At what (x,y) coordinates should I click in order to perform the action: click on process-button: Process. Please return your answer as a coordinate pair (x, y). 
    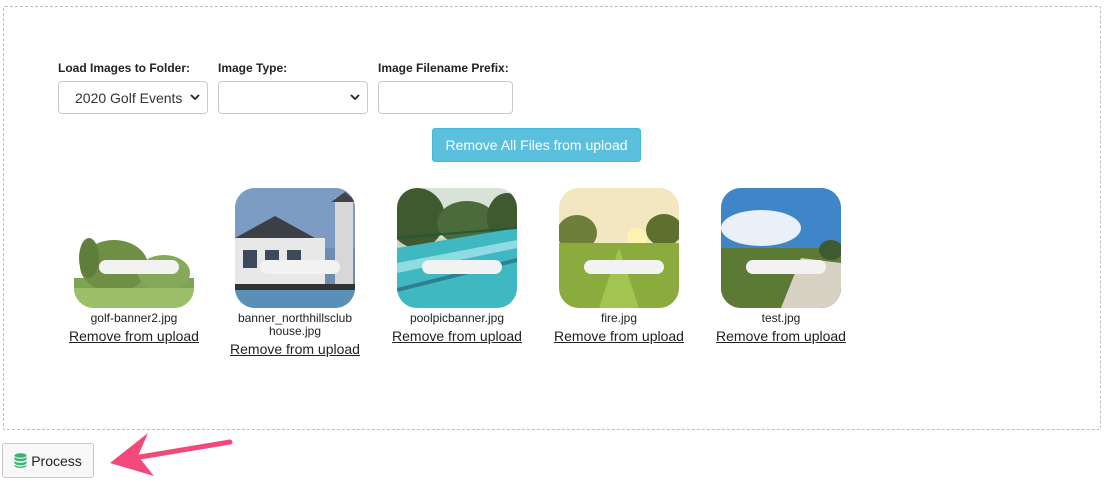
    Looking at the image, I should click on (48, 460).